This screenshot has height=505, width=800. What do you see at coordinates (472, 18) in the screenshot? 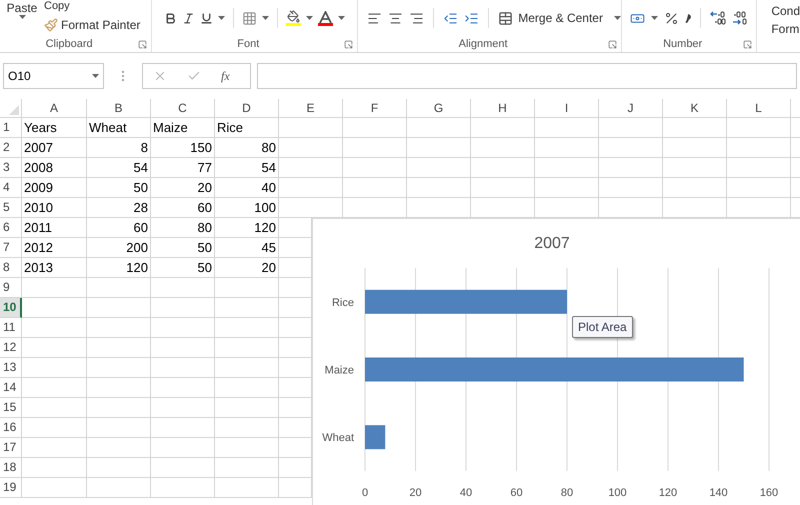
I see `increase-indent-icon` at bounding box center [472, 18].